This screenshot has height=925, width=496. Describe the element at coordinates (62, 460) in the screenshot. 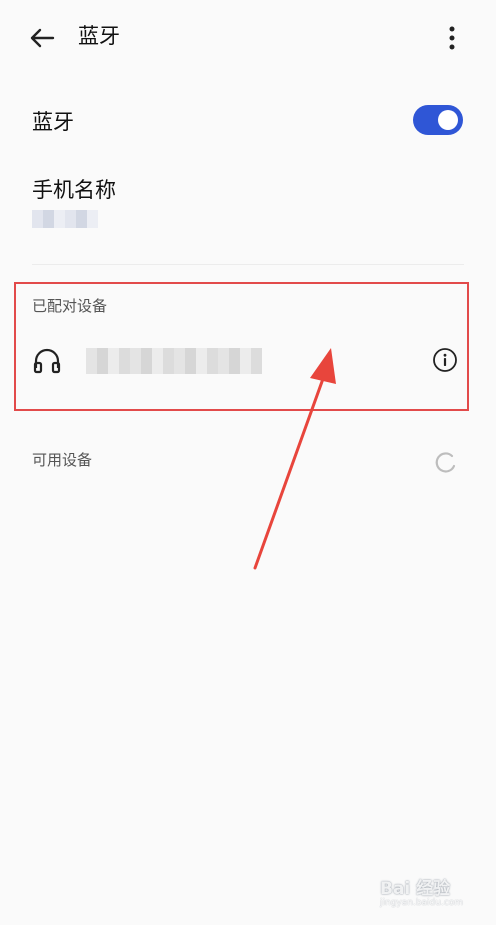

I see `available-devices-header: 可用设备` at that location.